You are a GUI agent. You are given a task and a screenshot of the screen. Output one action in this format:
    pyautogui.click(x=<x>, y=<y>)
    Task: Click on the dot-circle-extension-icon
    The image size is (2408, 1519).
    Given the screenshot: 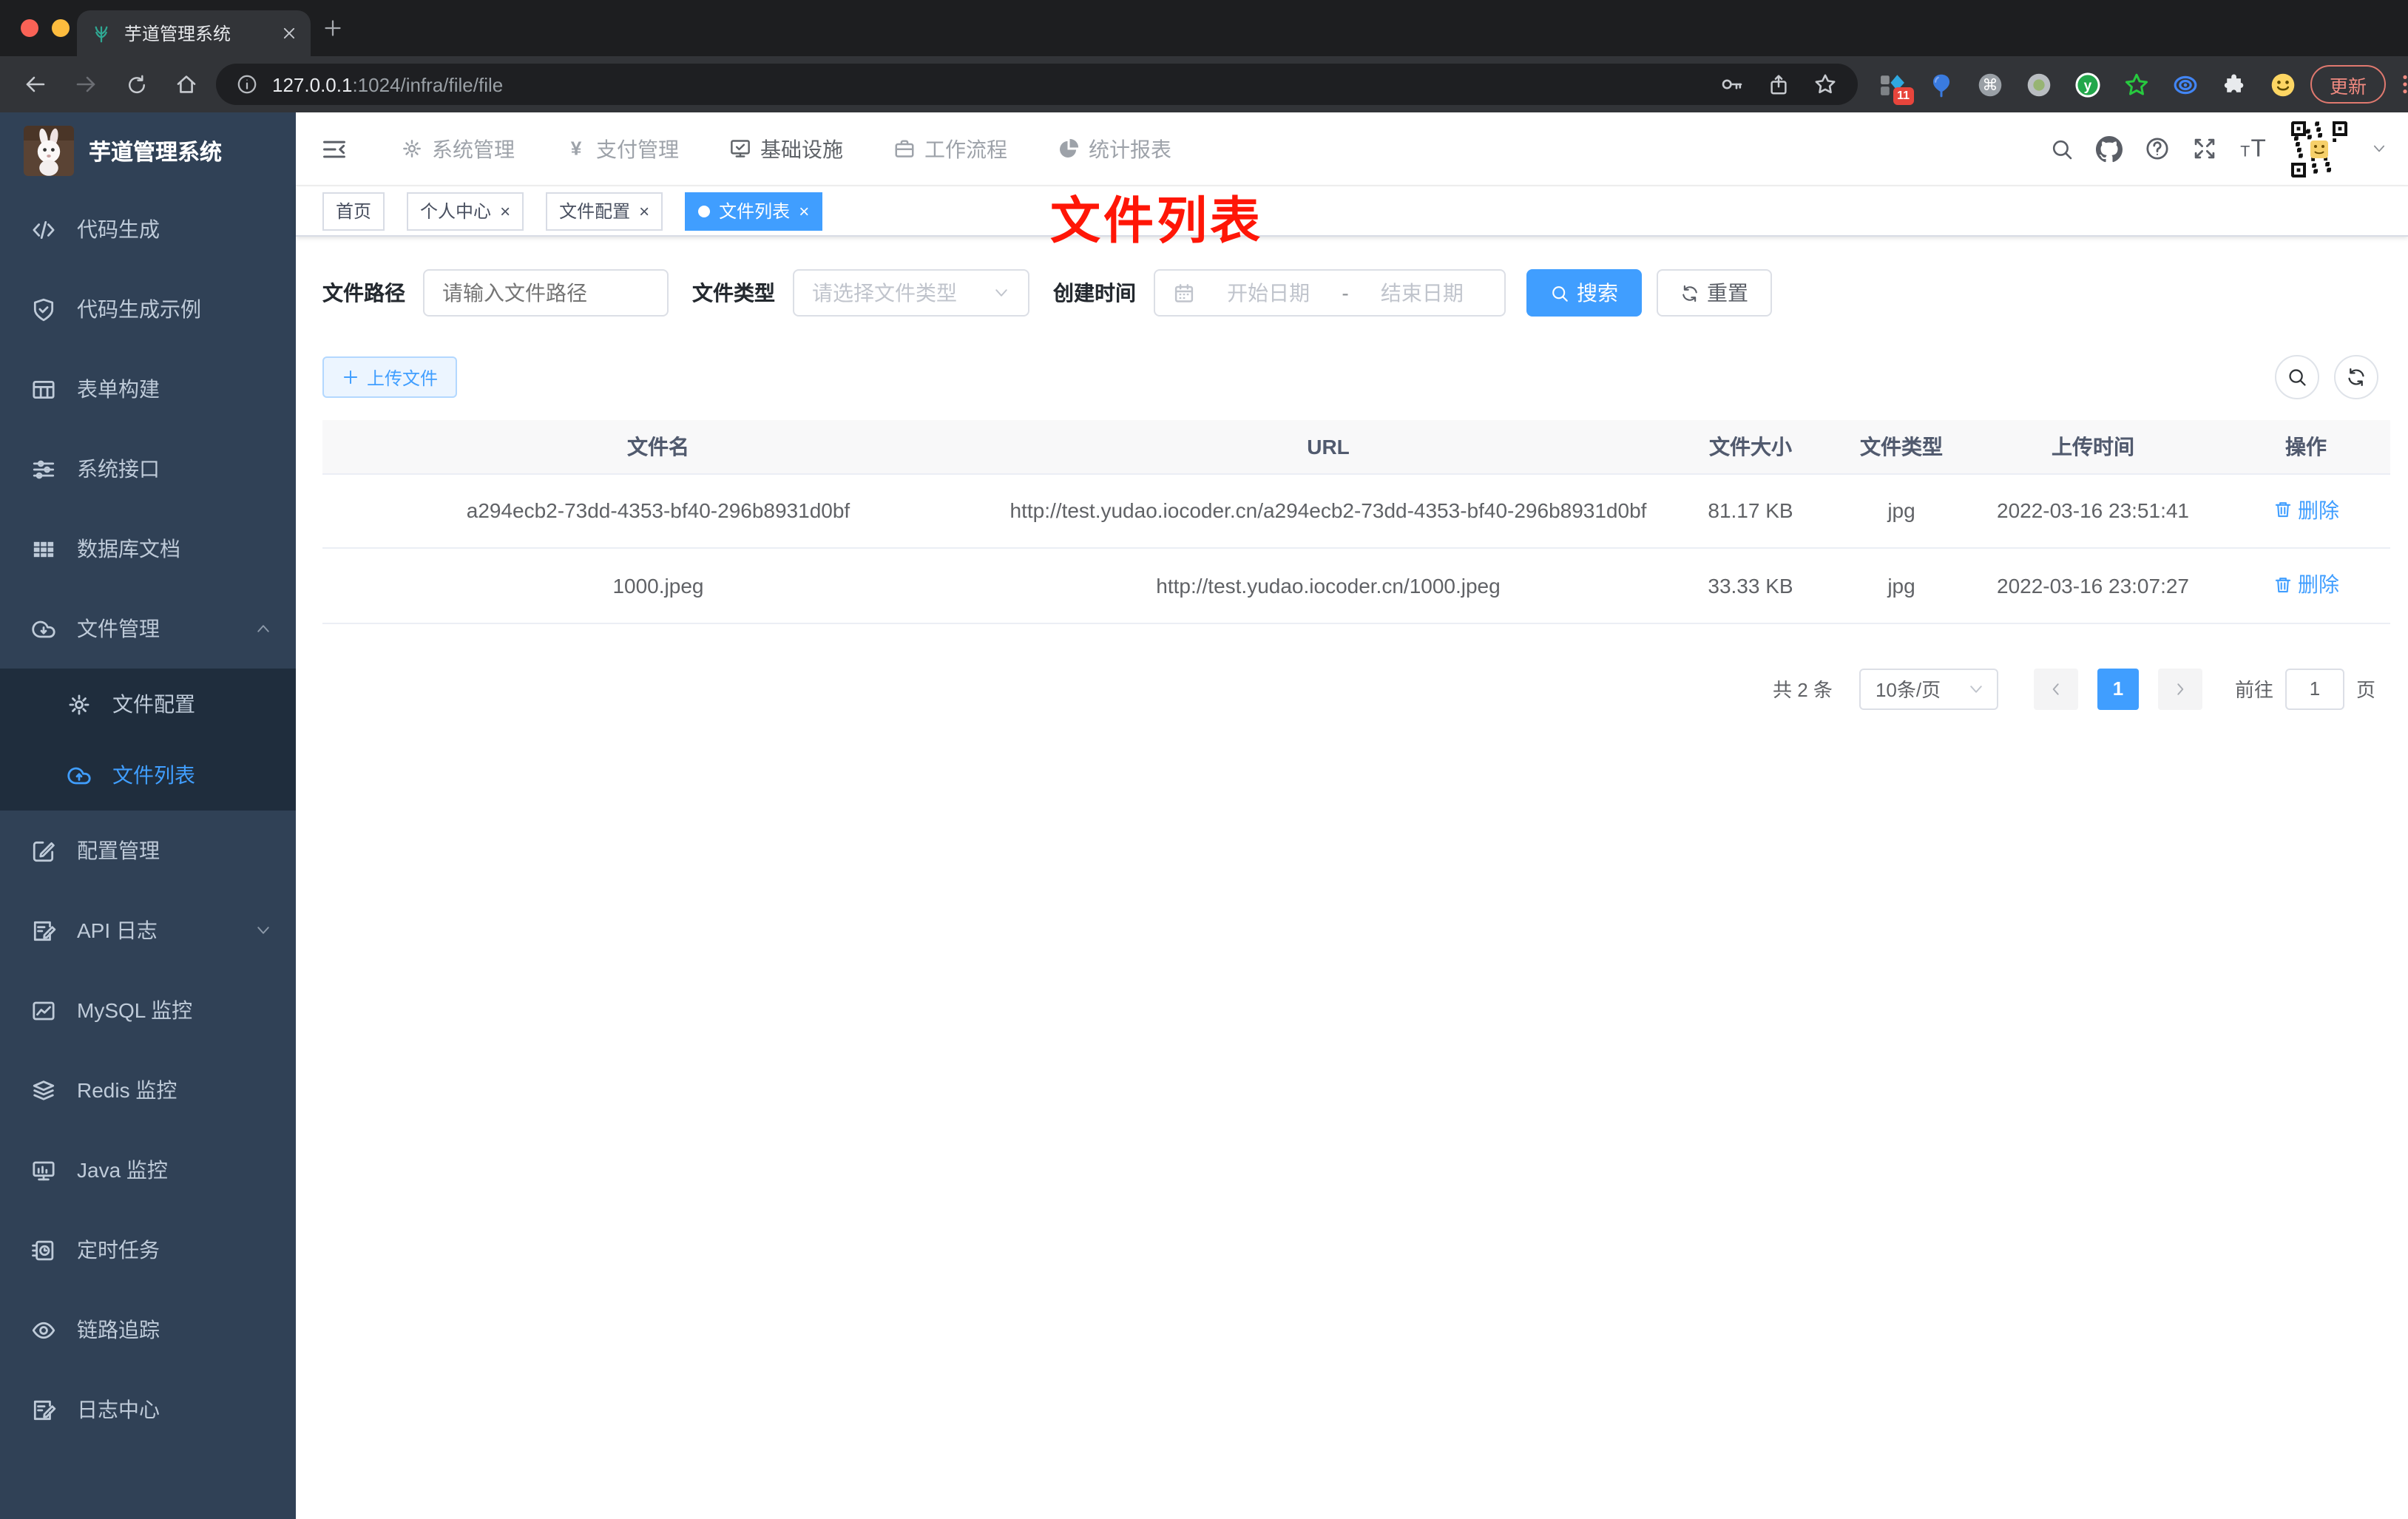 What is the action you would take?
    pyautogui.click(x=2038, y=84)
    